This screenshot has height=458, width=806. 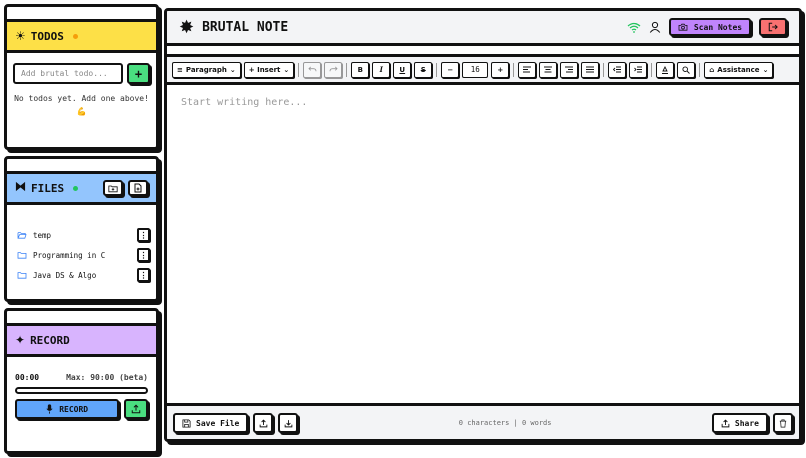 I want to click on undo-button, so click(x=312, y=69).